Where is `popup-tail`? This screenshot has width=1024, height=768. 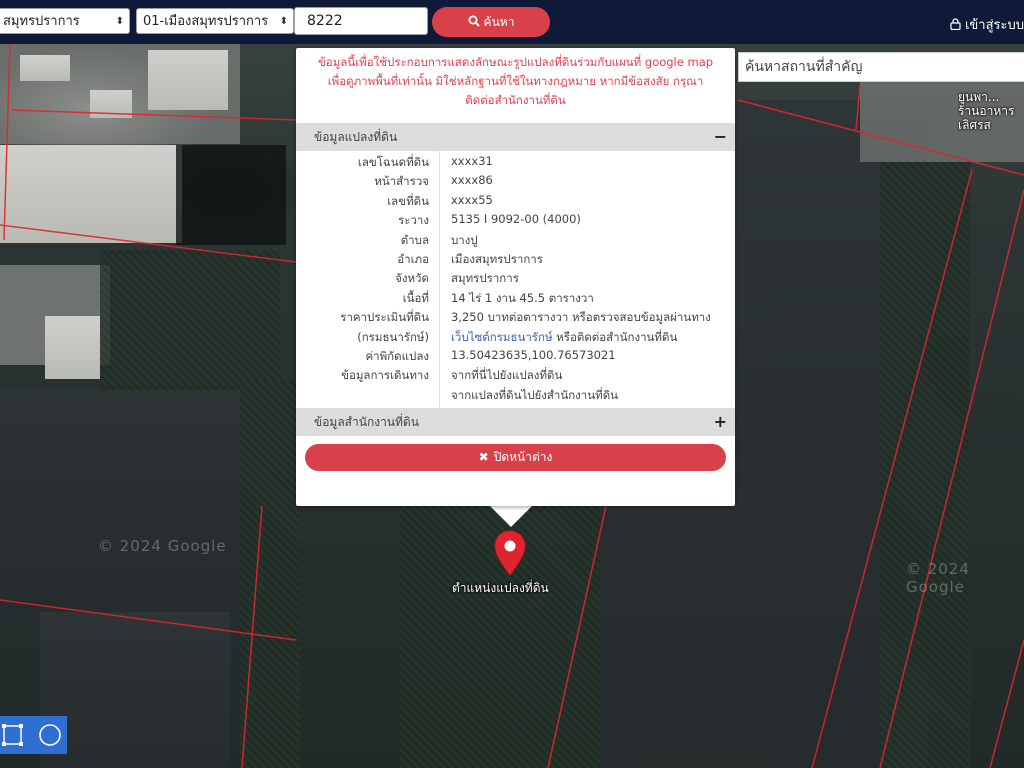
popup-tail is located at coordinates (511, 516).